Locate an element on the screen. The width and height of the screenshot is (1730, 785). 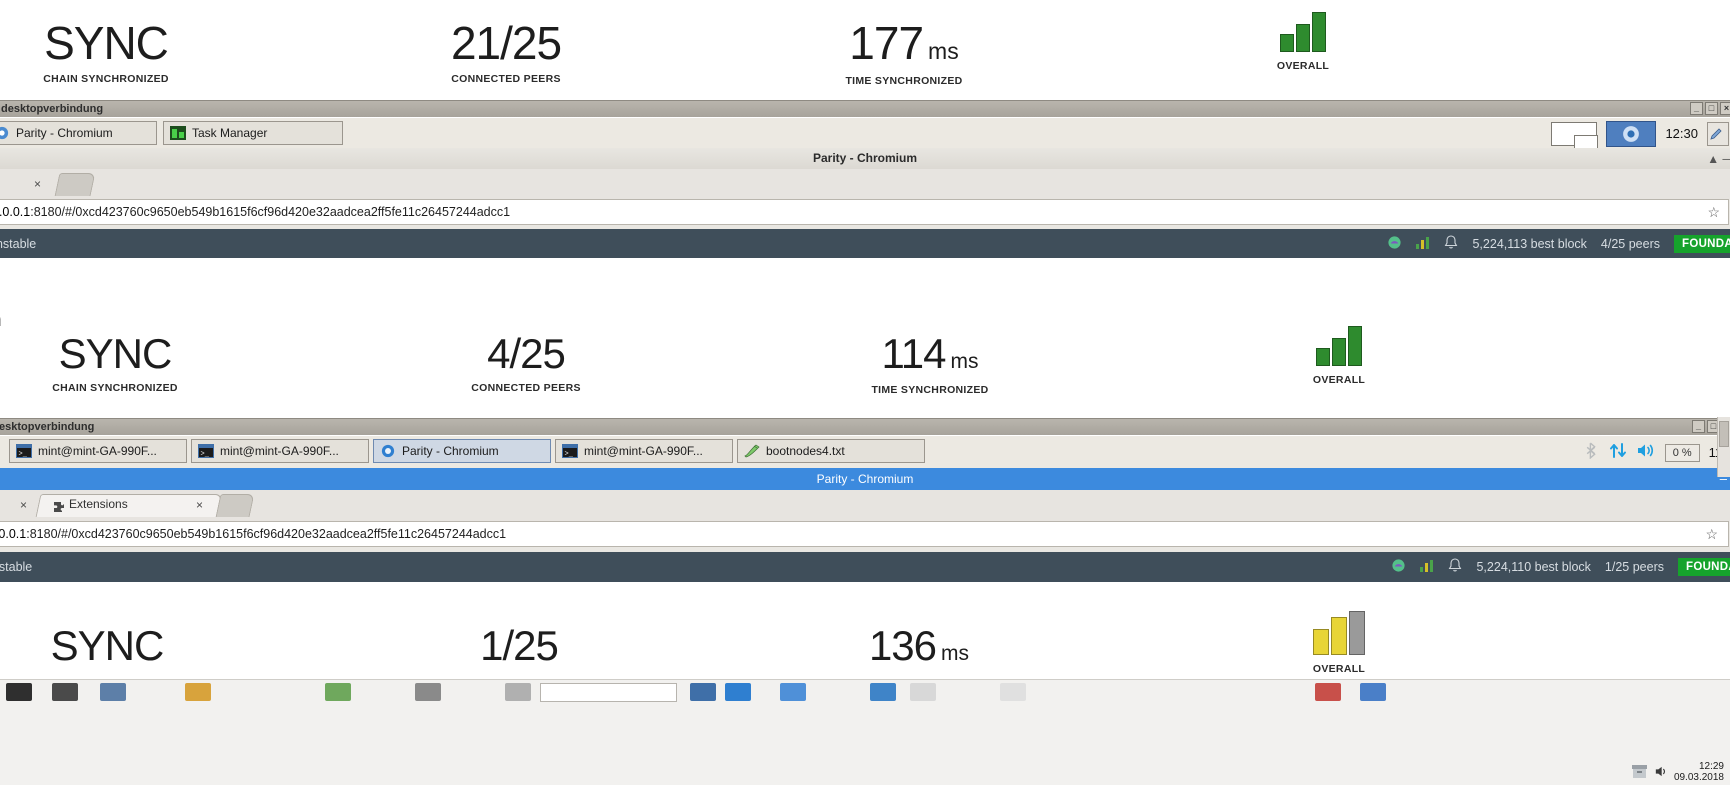
window-titlebar-top: desktopverbindung _ □ × is located at coordinates (865, 109).